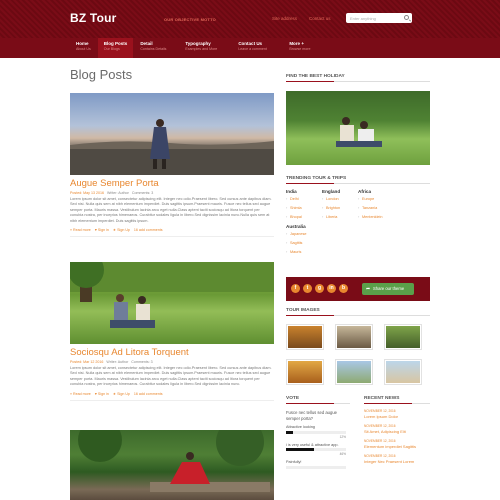  I want to click on top-links: Site address Contact us, so click(301, 18).